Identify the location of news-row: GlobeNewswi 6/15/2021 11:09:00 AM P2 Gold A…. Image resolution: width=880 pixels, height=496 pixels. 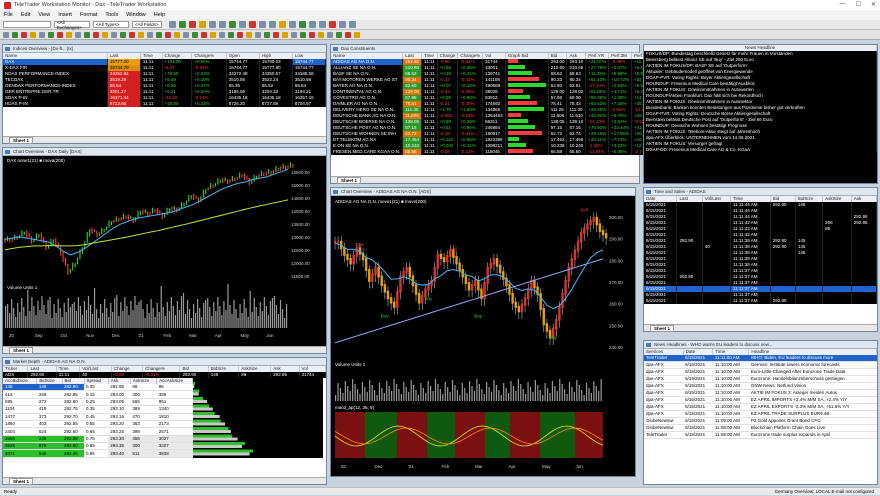
(760, 421).